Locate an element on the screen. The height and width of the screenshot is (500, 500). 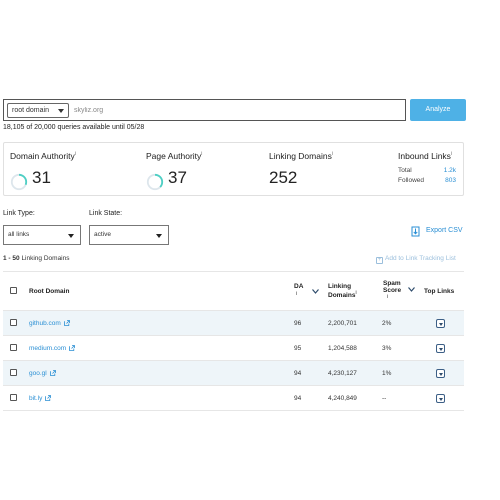
linking-domains-cell: 4,230,127 is located at coordinates (342, 373).